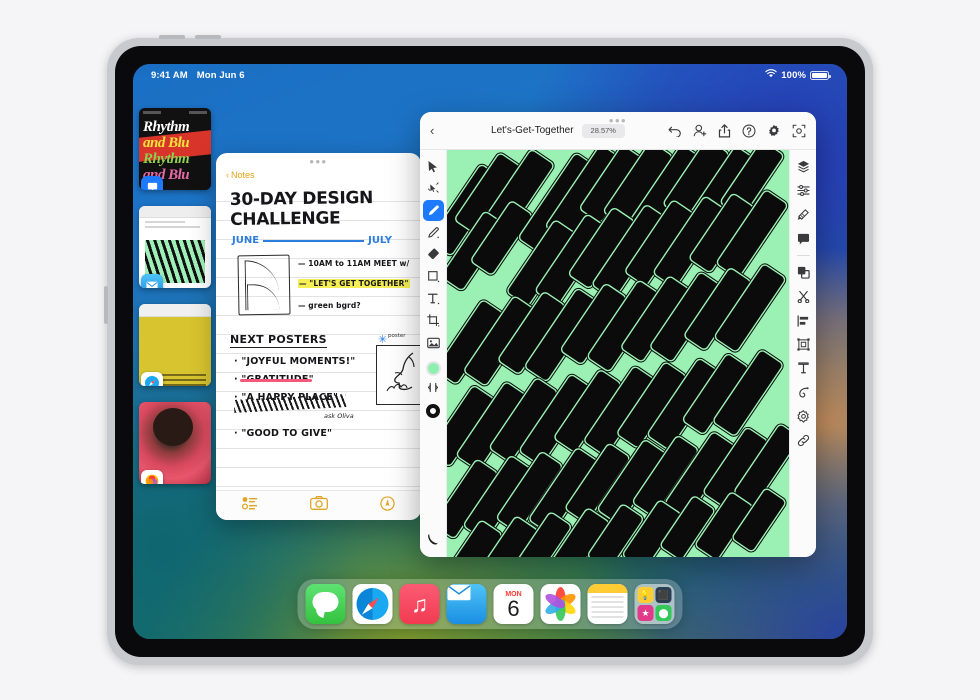  What do you see at coordinates (513, 608) in the screenshot?
I see `calendar-day: 6` at bounding box center [513, 608].